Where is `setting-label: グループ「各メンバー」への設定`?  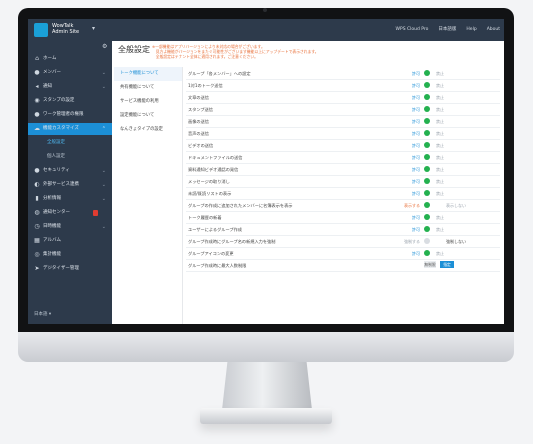
setting-label: グループ「各メンバー」への設定 is located at coordinates (219, 73).